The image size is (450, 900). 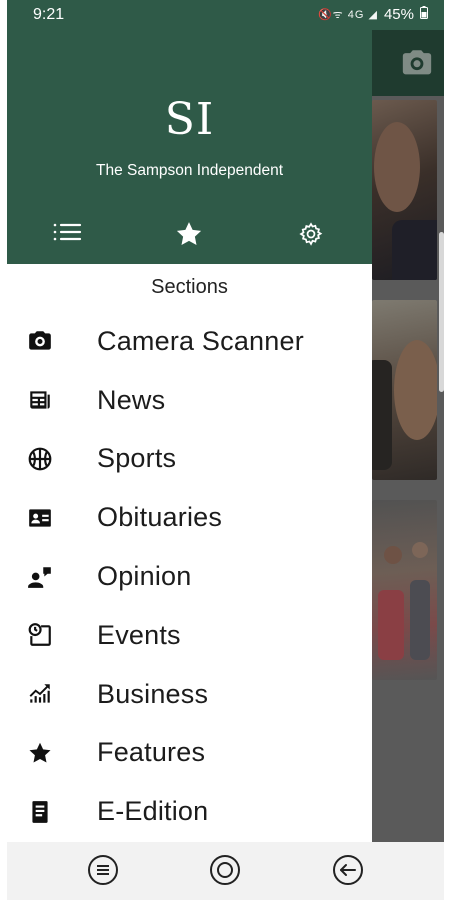 I want to click on battery-percent: 45%, so click(x=398, y=14).